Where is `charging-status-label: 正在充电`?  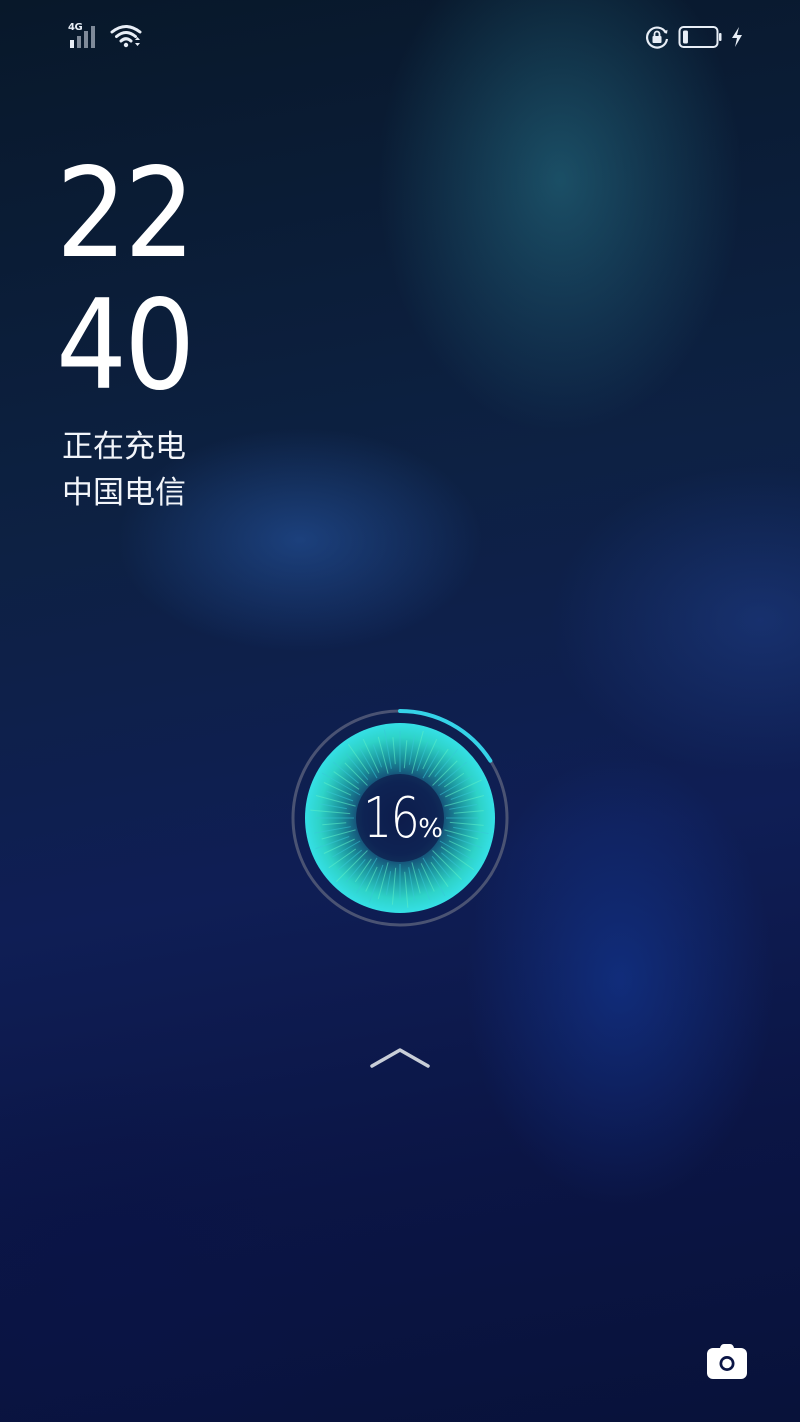
charging-status-label: 正在充电 is located at coordinates (124, 447).